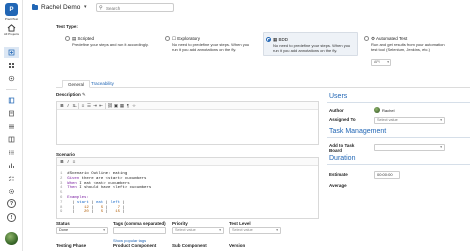  What do you see at coordinates (101, 8) in the screenshot?
I see `search-icon: ⚲` at bounding box center [101, 8].